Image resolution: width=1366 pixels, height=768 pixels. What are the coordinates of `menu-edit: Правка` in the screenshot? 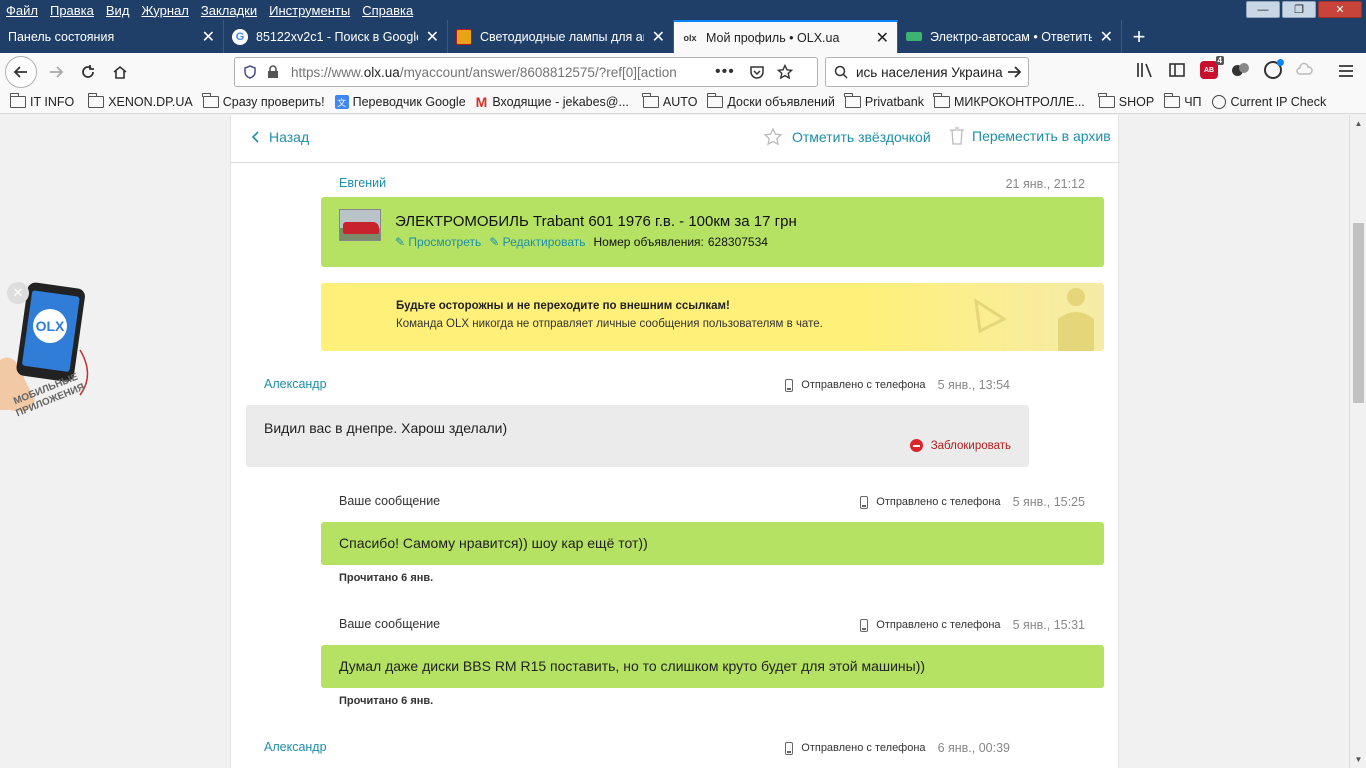 It's located at (72, 10).